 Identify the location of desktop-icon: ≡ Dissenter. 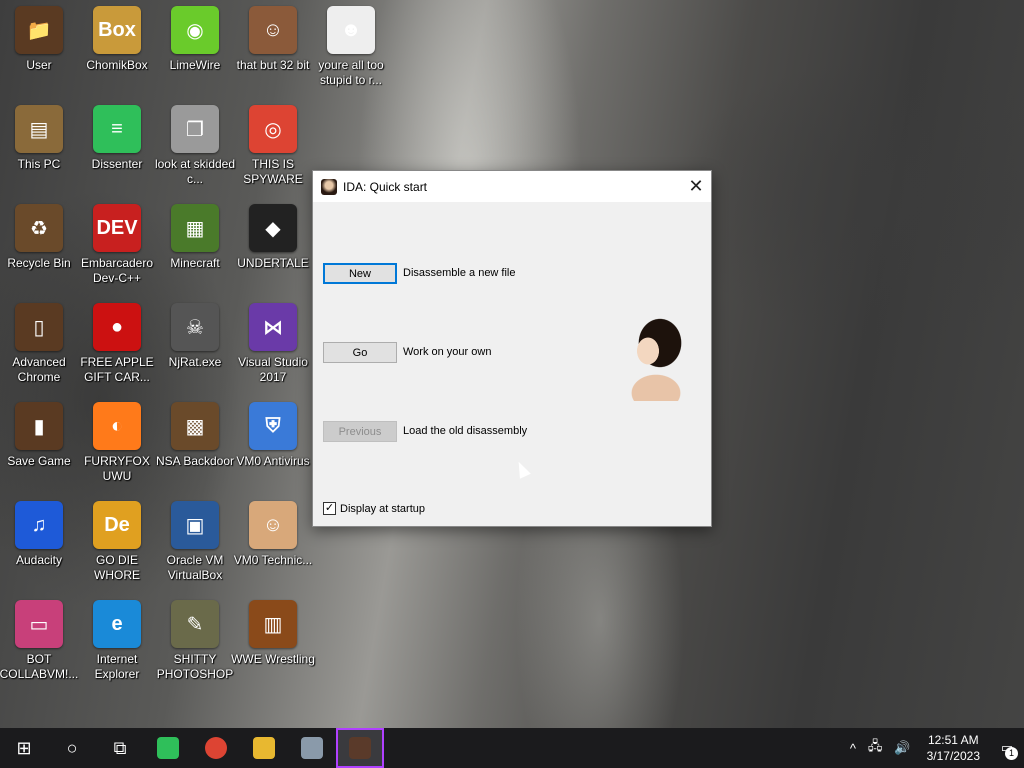
(117, 146).